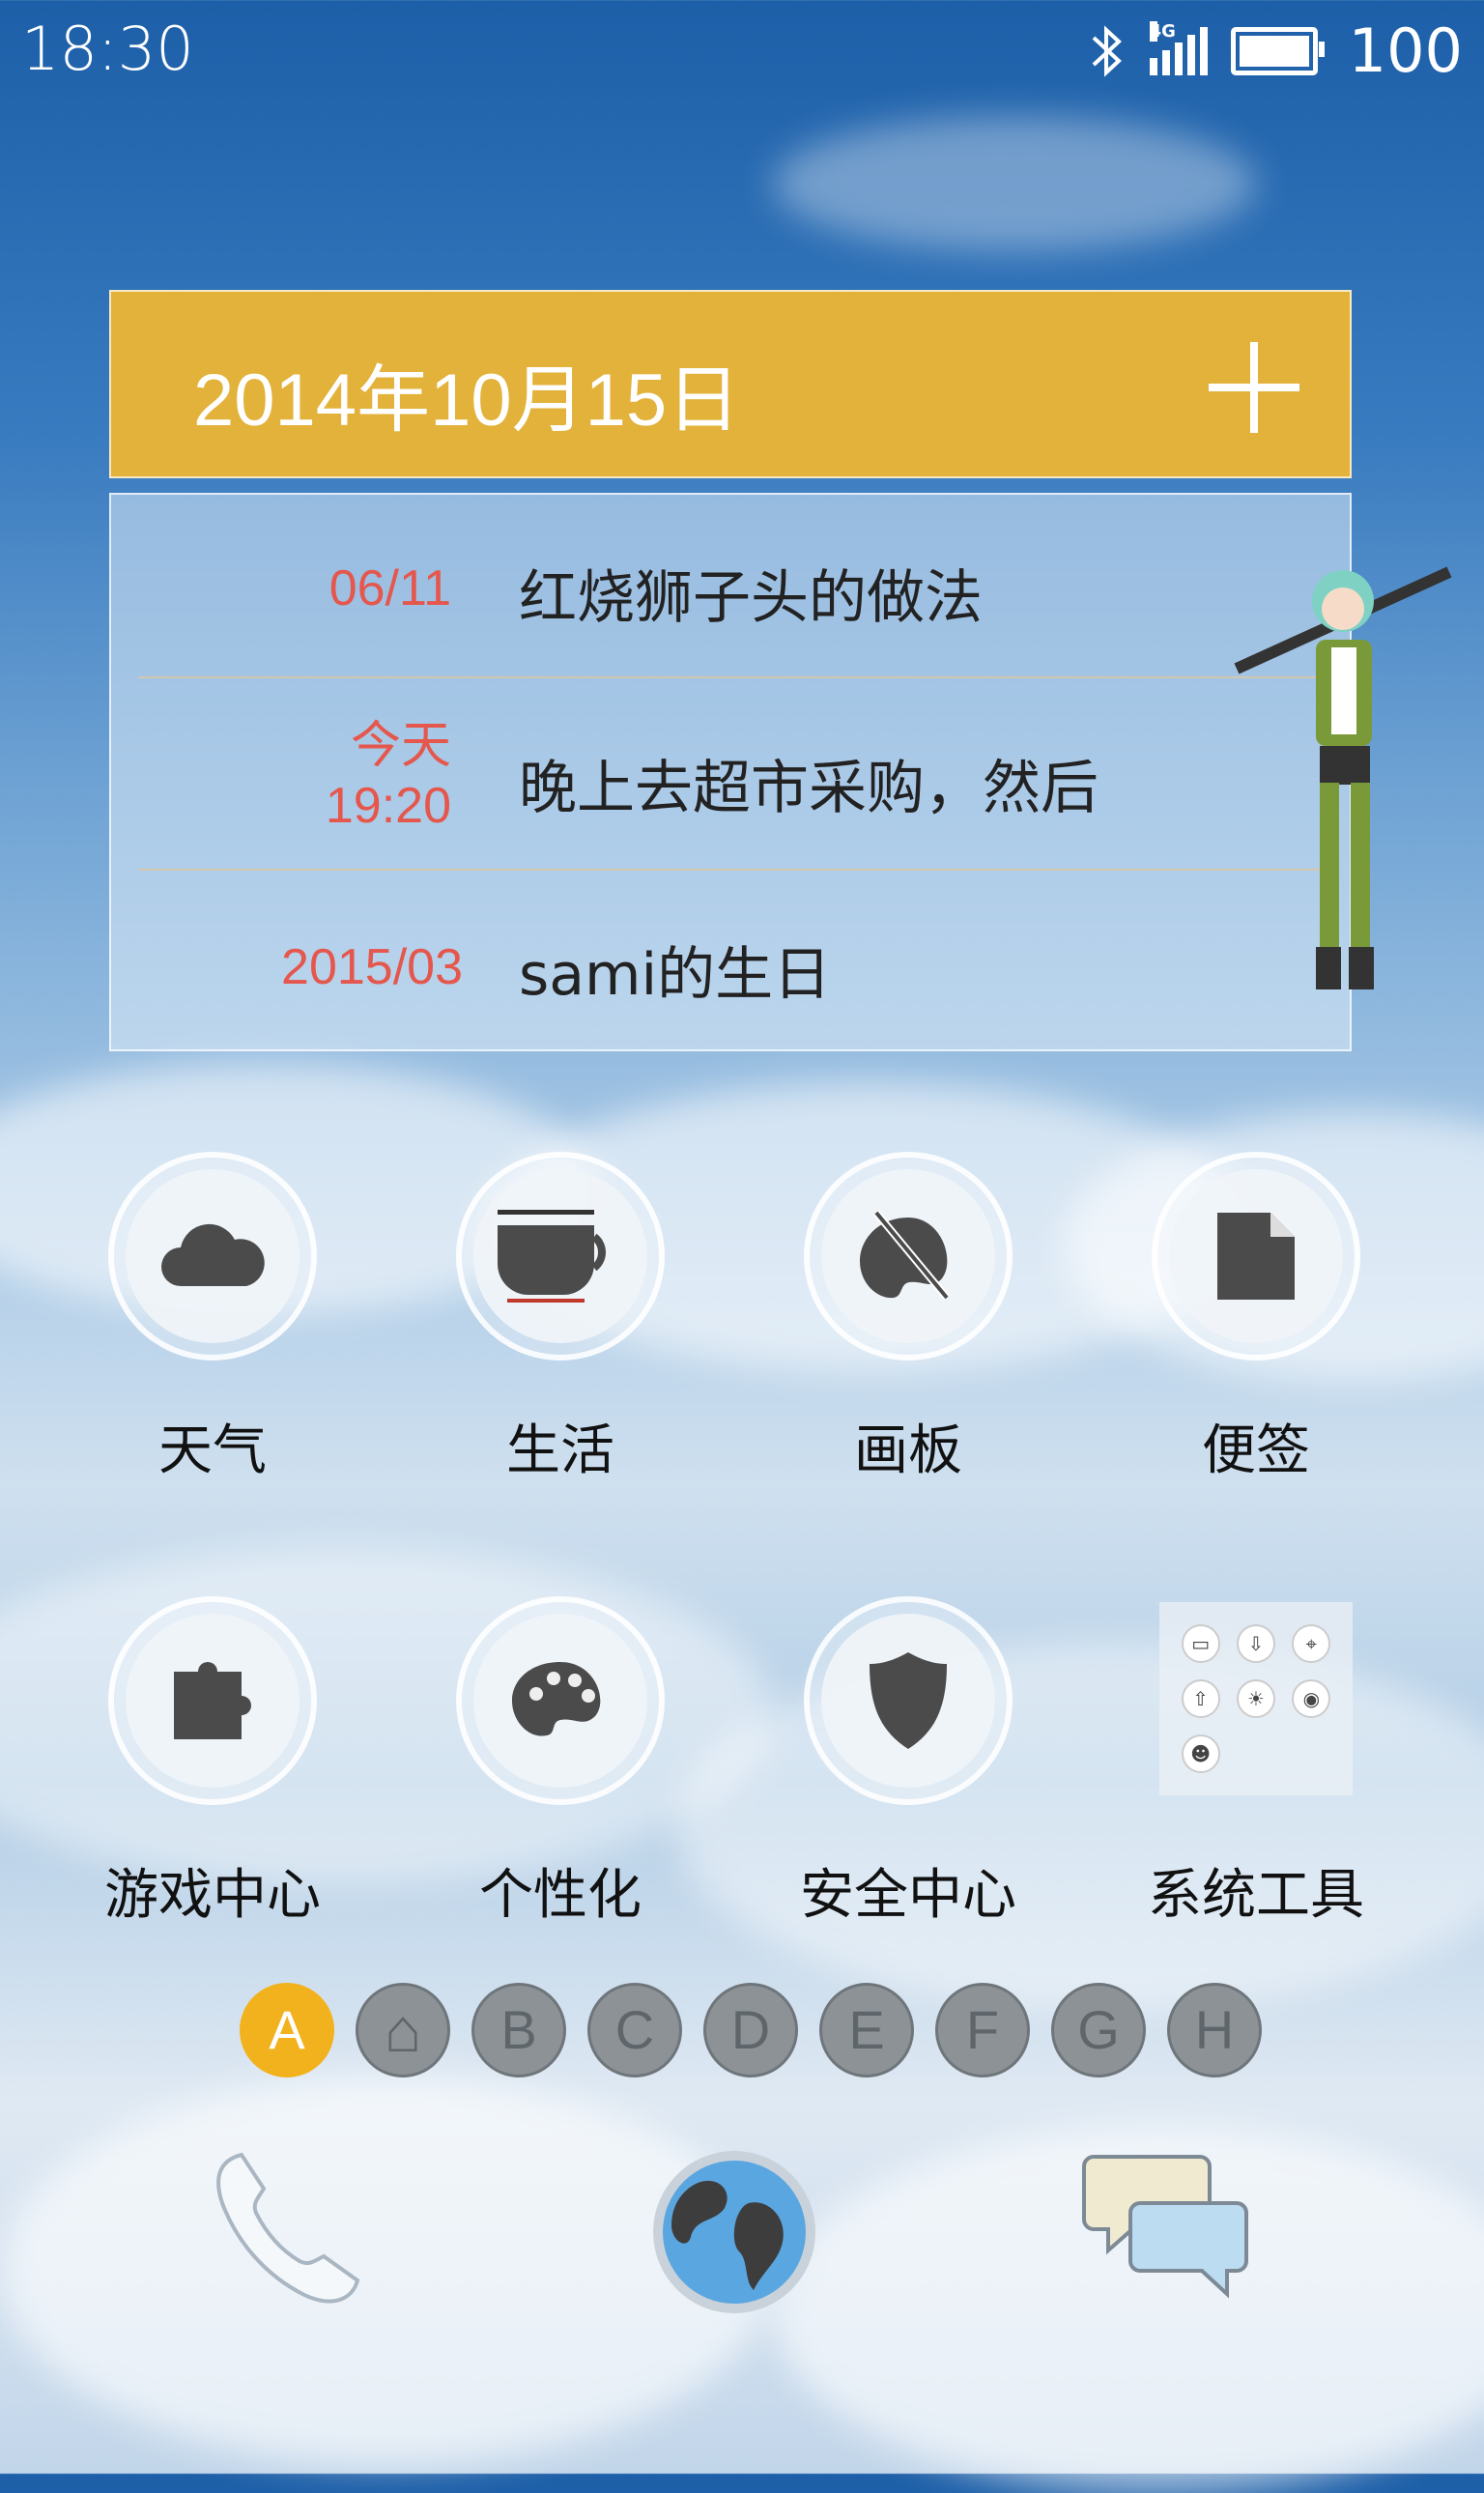  Describe the element at coordinates (809, 788) in the screenshot. I see `event-title: 晚上去超市采购，然后` at that location.